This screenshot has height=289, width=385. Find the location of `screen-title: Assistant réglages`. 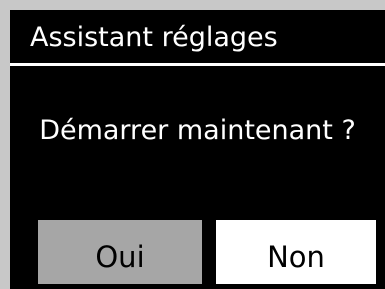

screen-title: Assistant réglages is located at coordinates (154, 37).